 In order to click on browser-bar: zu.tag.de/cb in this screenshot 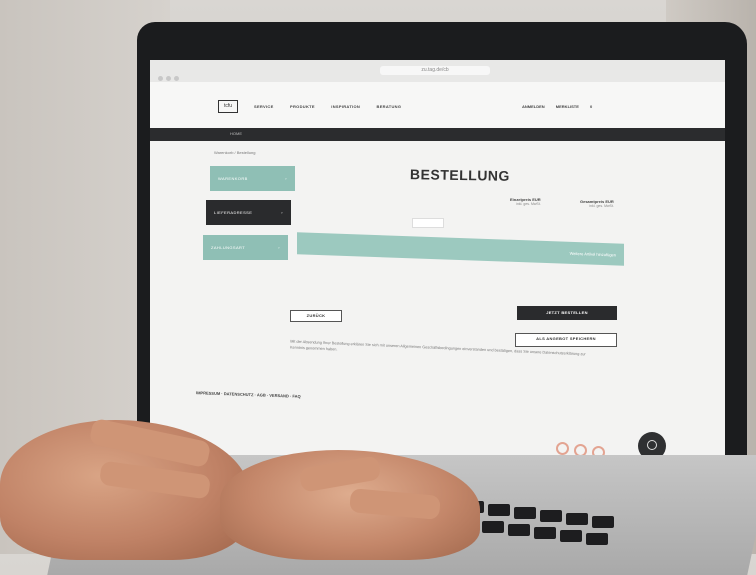, I will do `click(437, 71)`.